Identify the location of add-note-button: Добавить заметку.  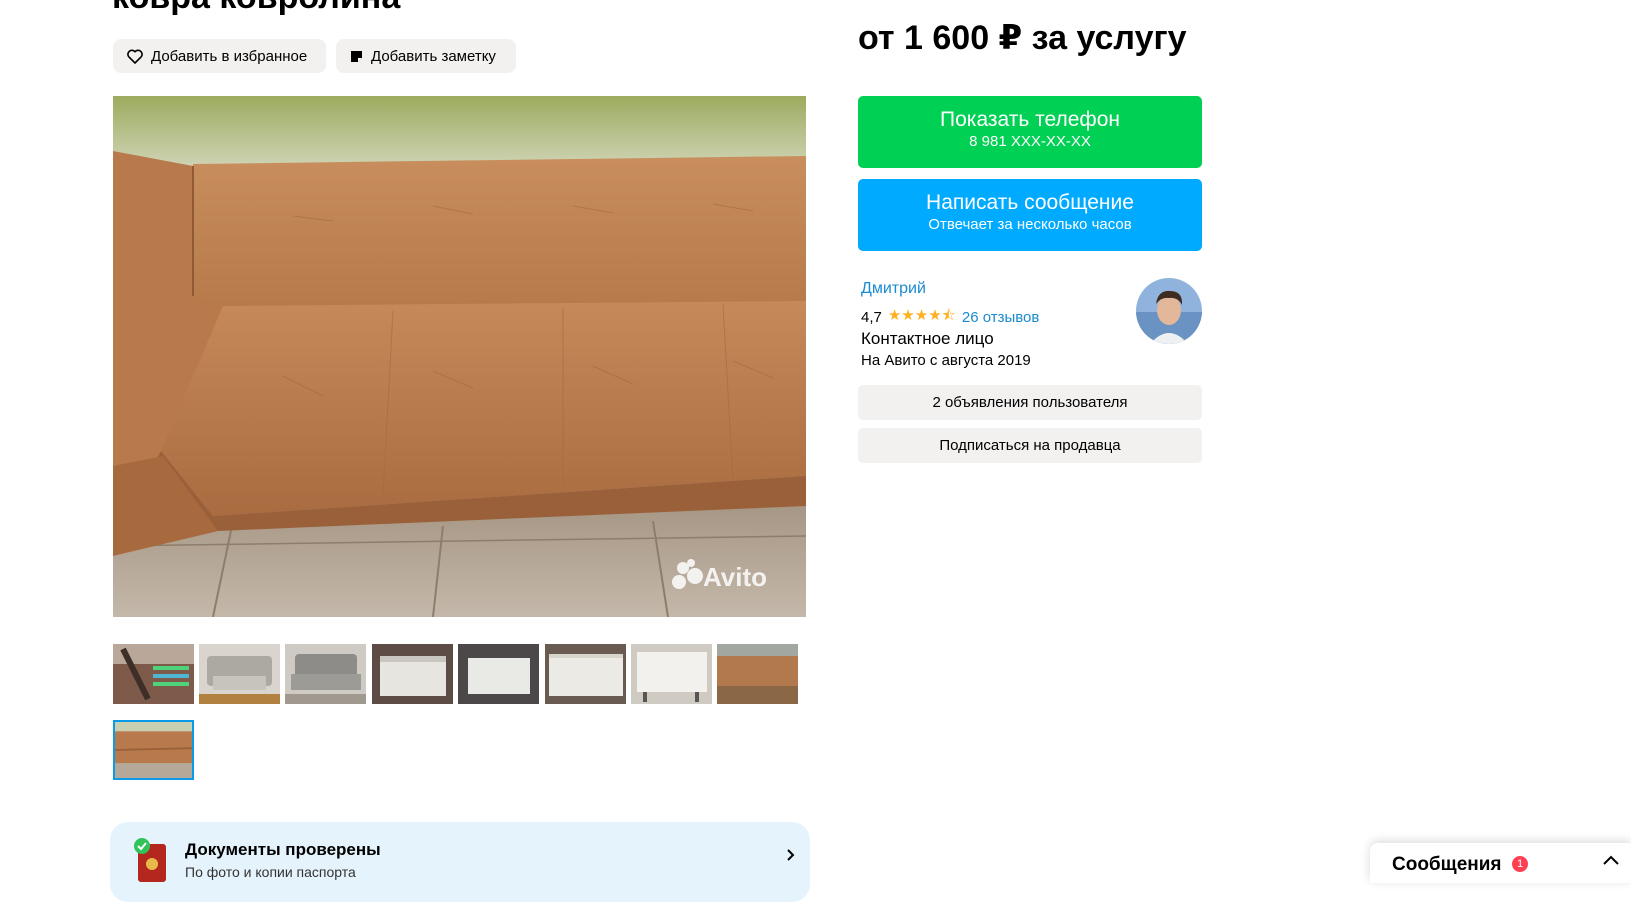
(426, 56).